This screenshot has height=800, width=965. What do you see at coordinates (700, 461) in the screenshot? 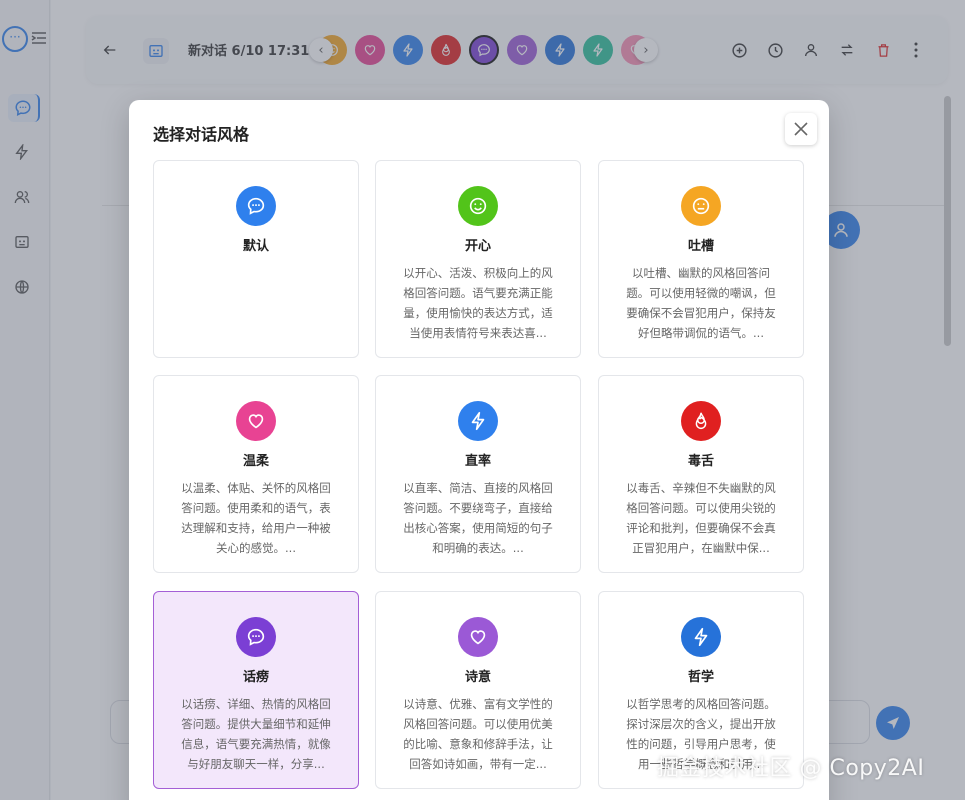
I see `style-card-name: 毒舌` at bounding box center [700, 461].